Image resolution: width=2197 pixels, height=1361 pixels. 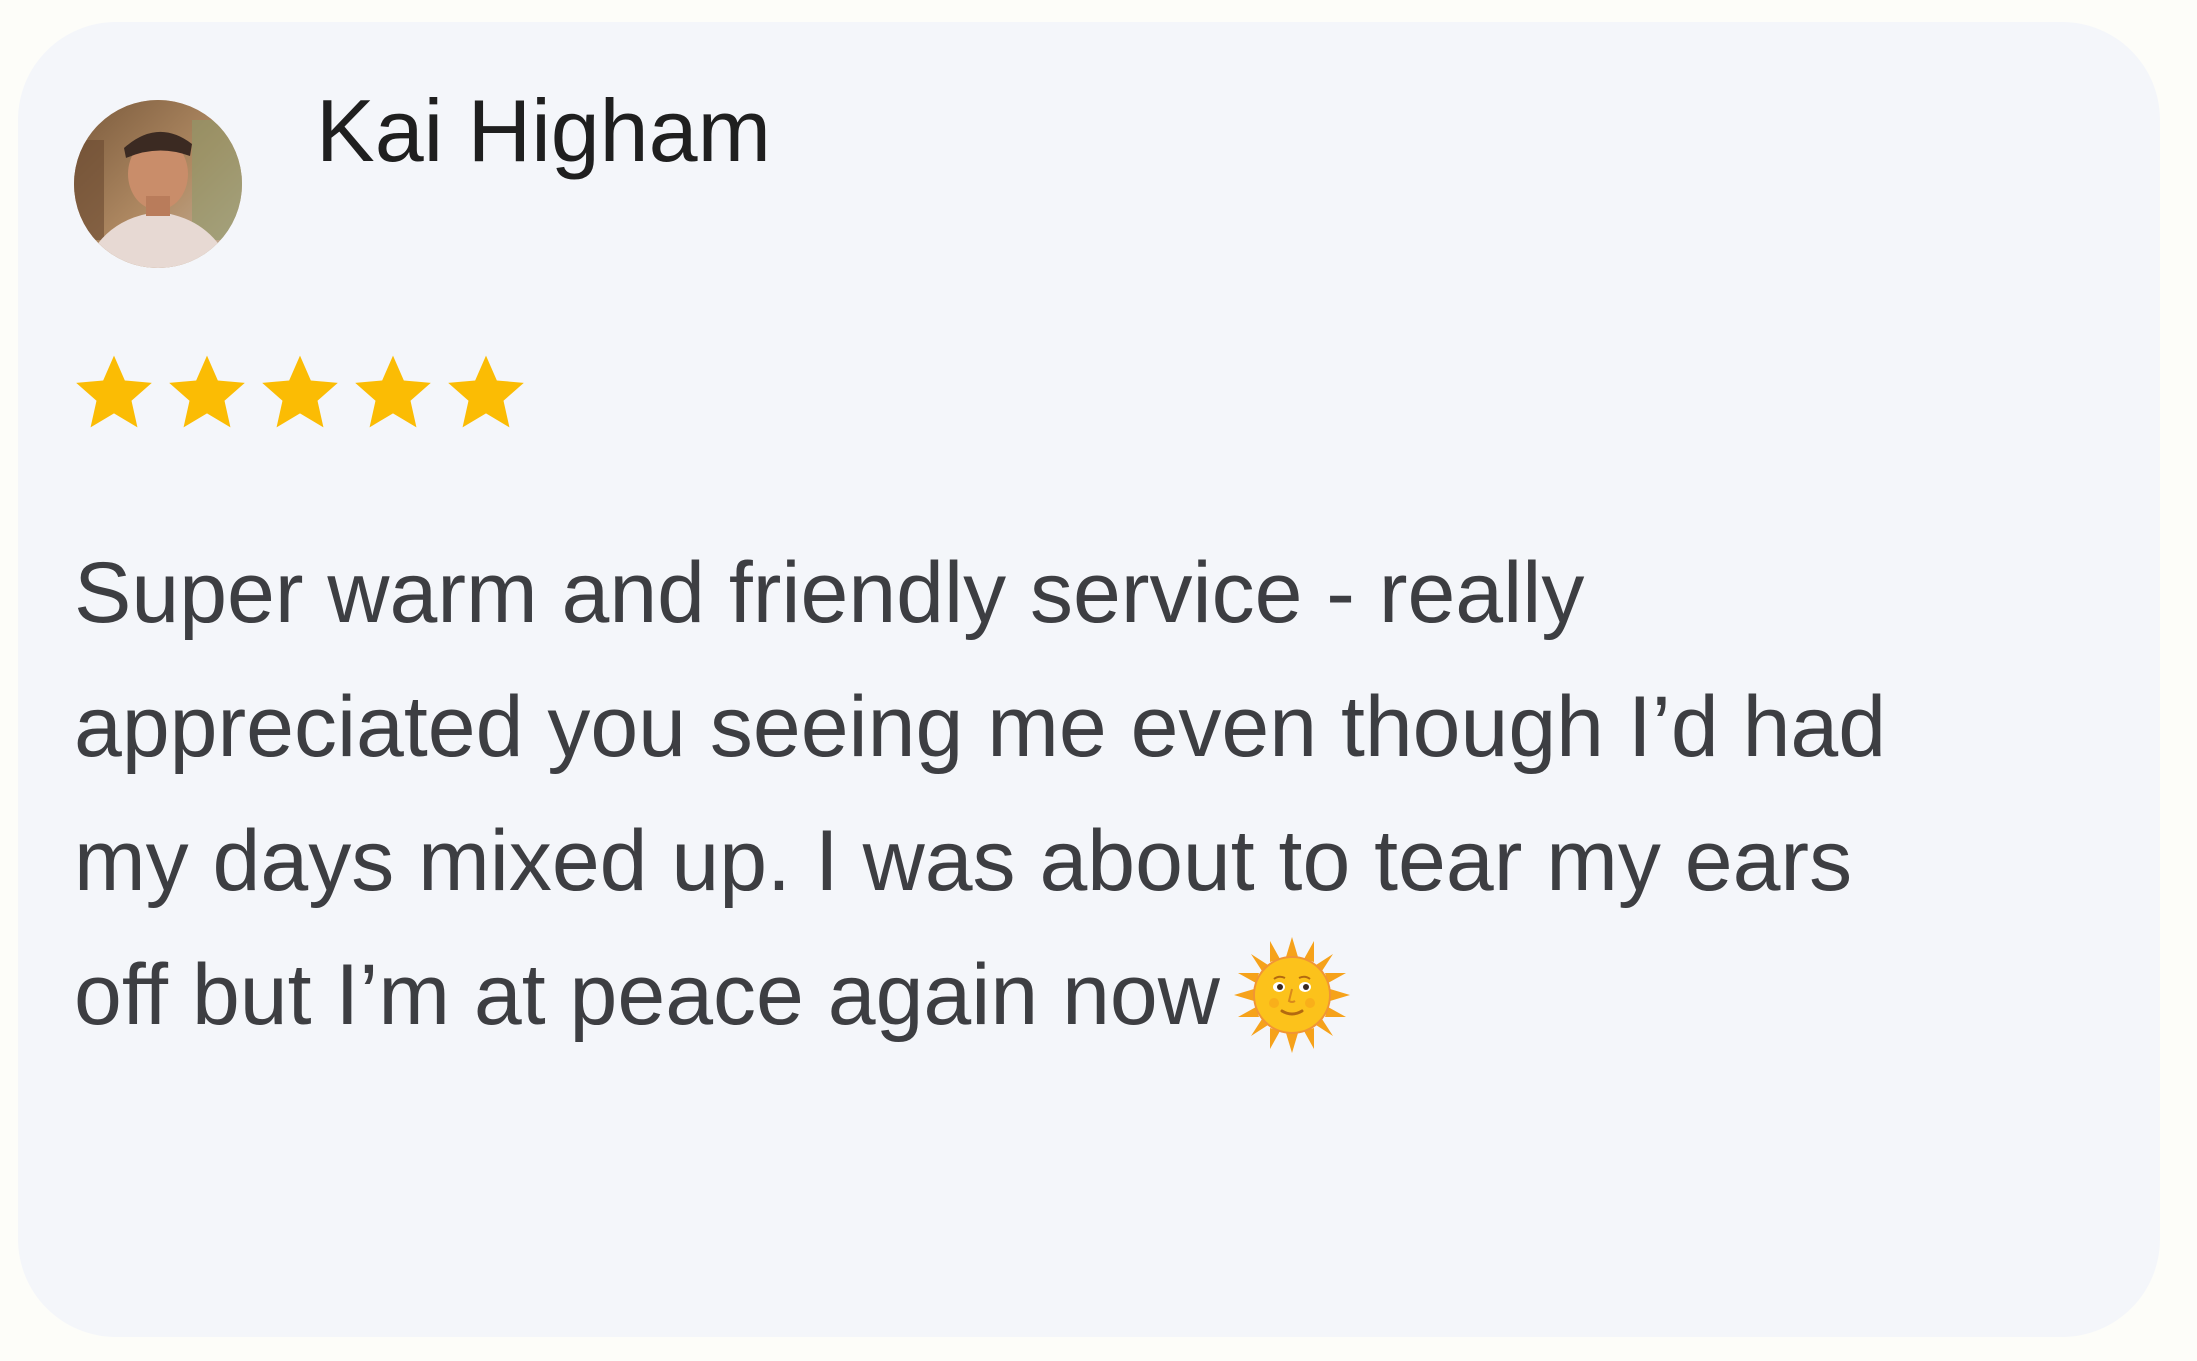 I want to click on avatar, so click(x=158, y=184).